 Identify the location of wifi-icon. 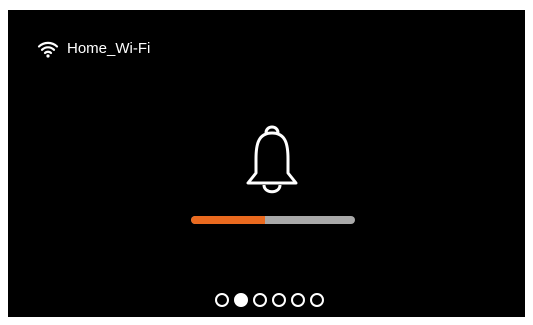
(48, 49).